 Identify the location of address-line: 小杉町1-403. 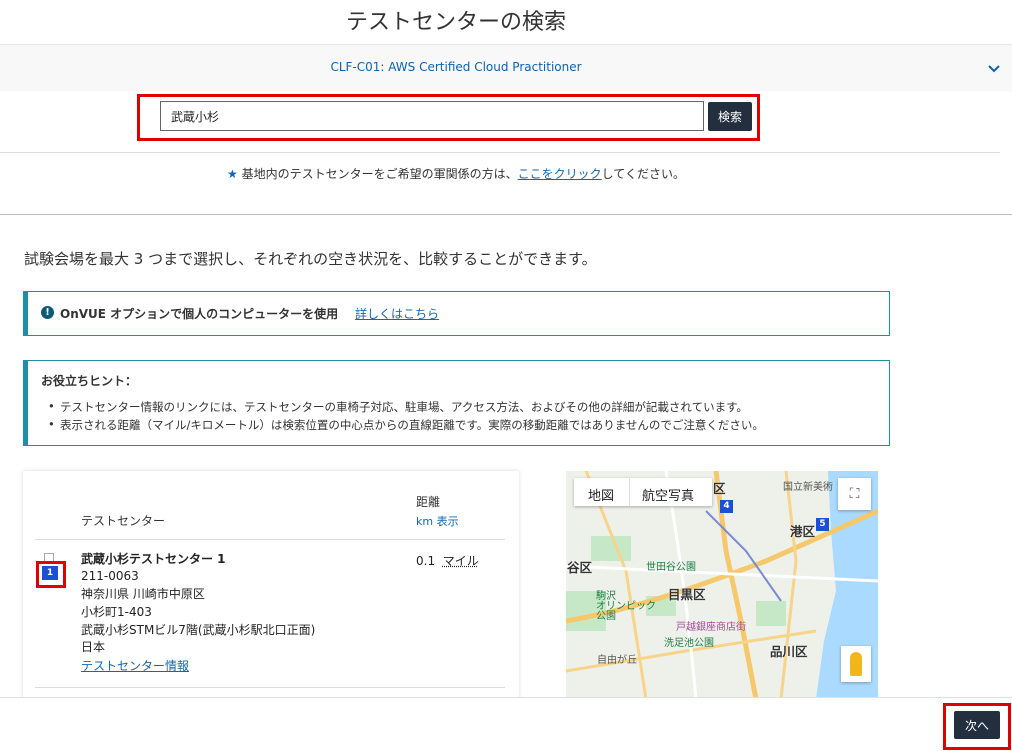
(116, 612).